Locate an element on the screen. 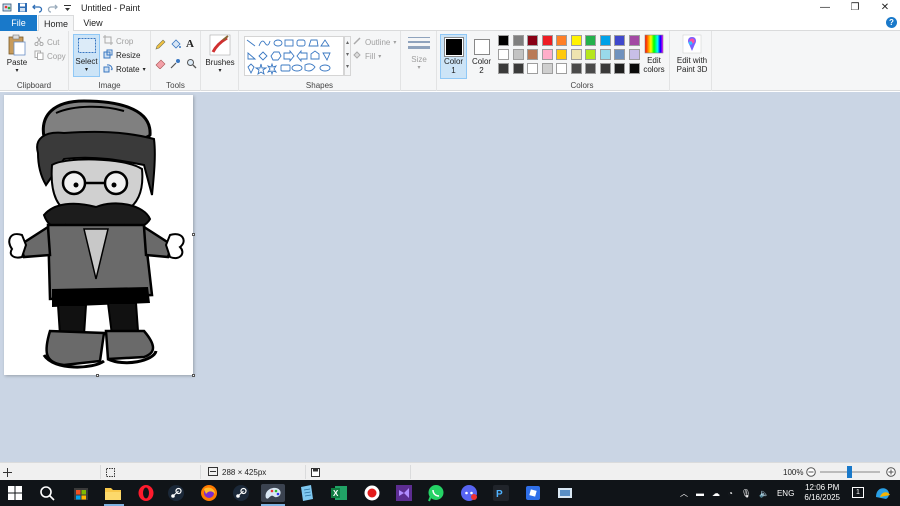 The width and height of the screenshot is (900, 506). screen-recorder-icon is located at coordinates (372, 493).